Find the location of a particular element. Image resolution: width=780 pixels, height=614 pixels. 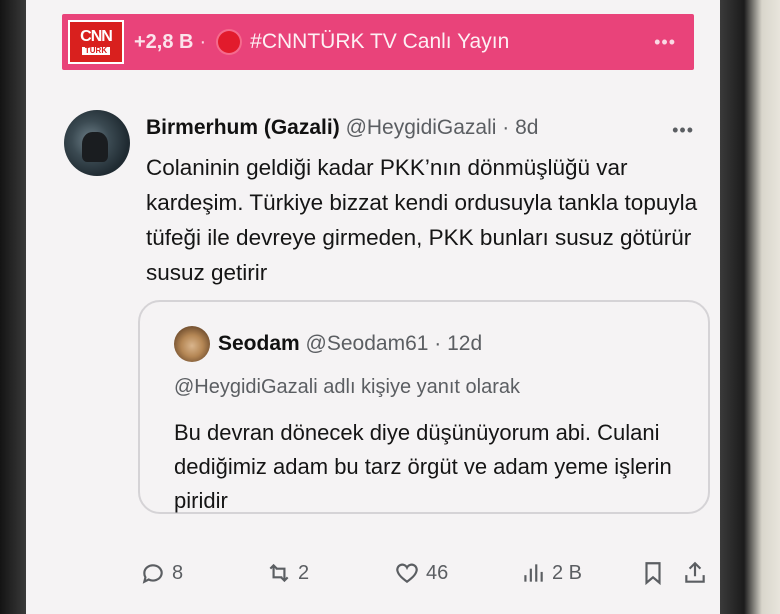

views-count: 2 B is located at coordinates (567, 572).